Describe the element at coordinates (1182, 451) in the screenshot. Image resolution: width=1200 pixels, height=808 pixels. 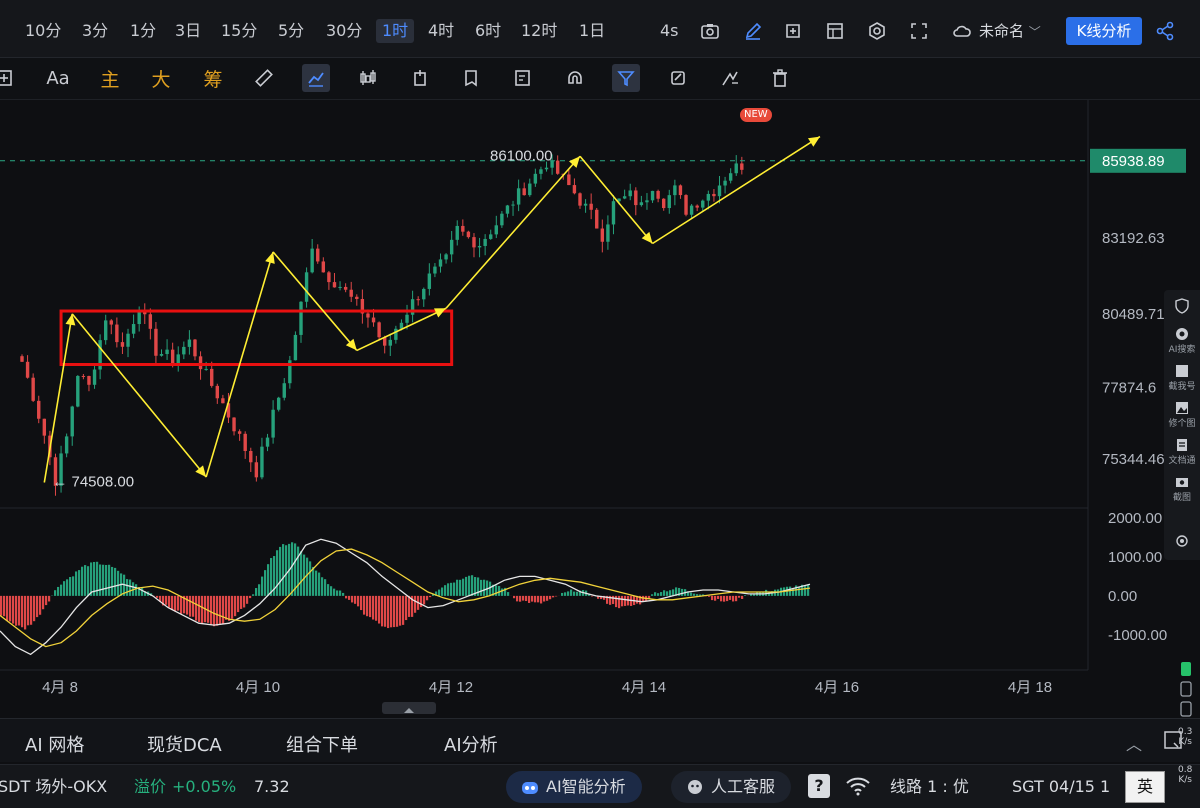
I see `rail-doc: 文档通` at that location.